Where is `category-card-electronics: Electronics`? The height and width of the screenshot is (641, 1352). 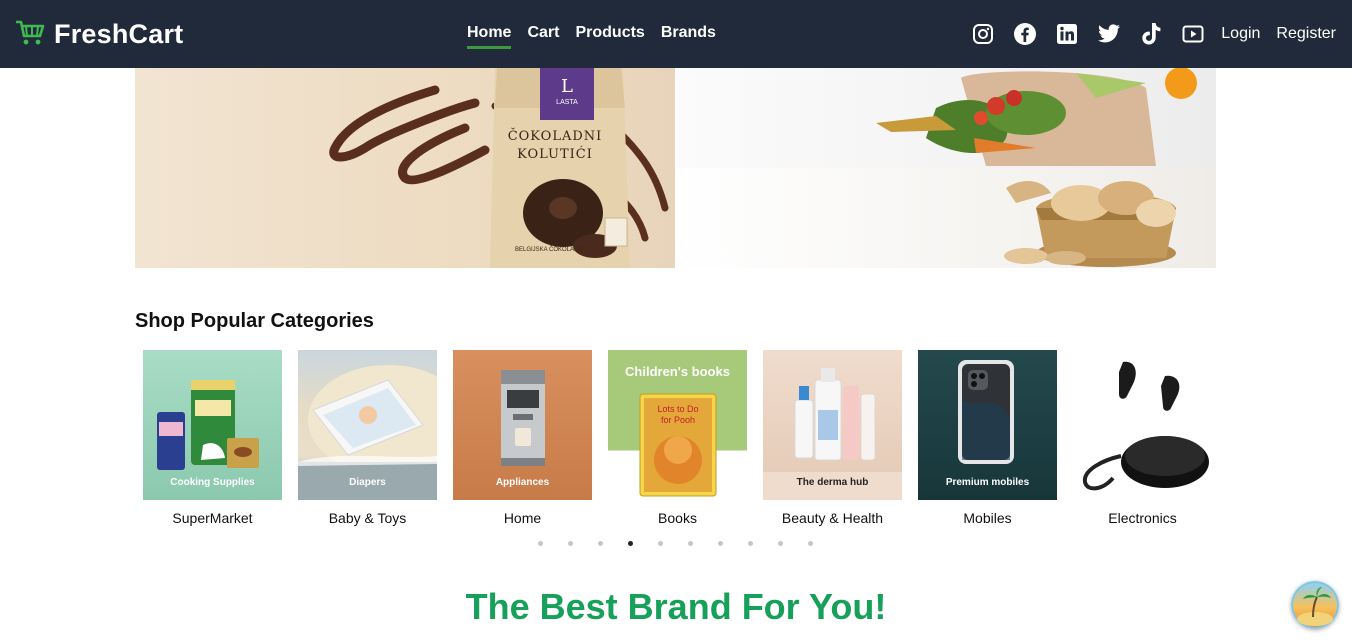
category-card-electronics: Electronics is located at coordinates (1142, 438).